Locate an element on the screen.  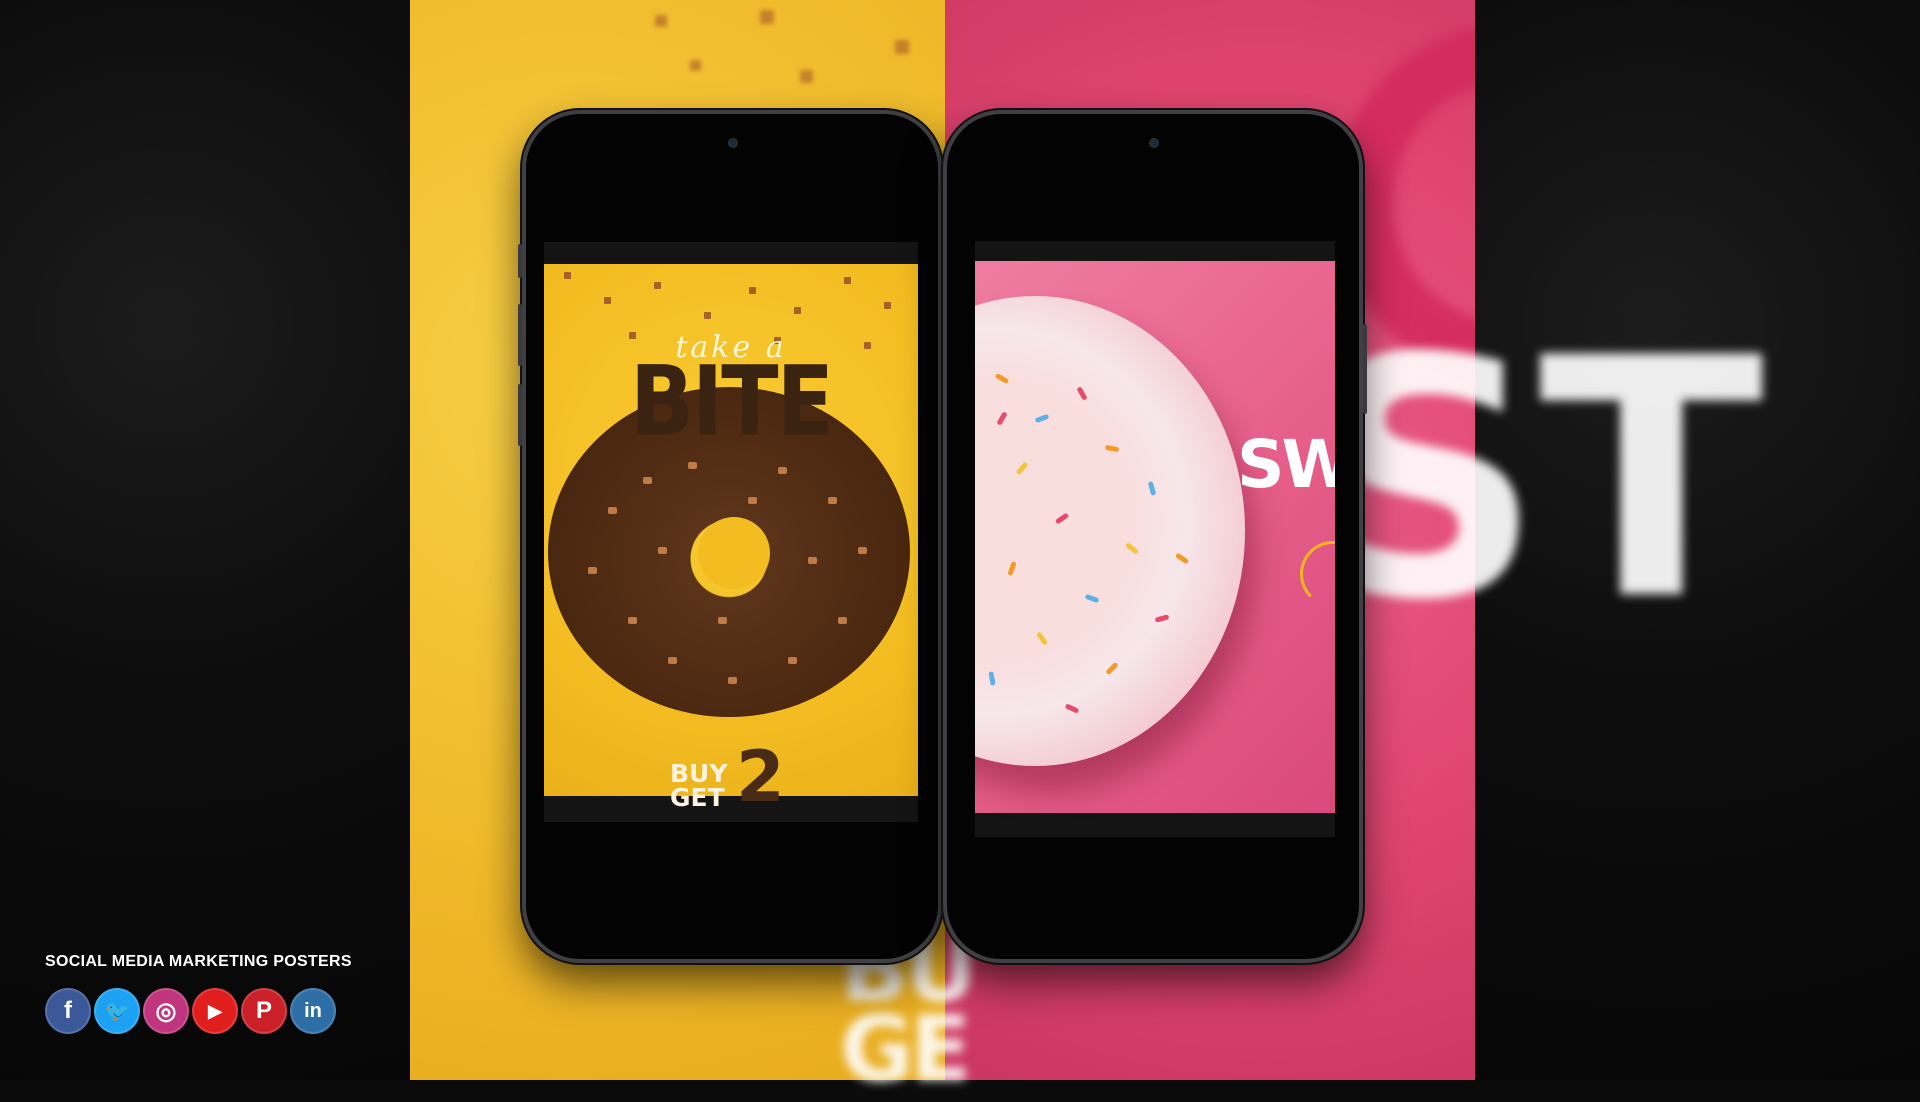
twitter-icon: 🐦 is located at coordinates (117, 1011).